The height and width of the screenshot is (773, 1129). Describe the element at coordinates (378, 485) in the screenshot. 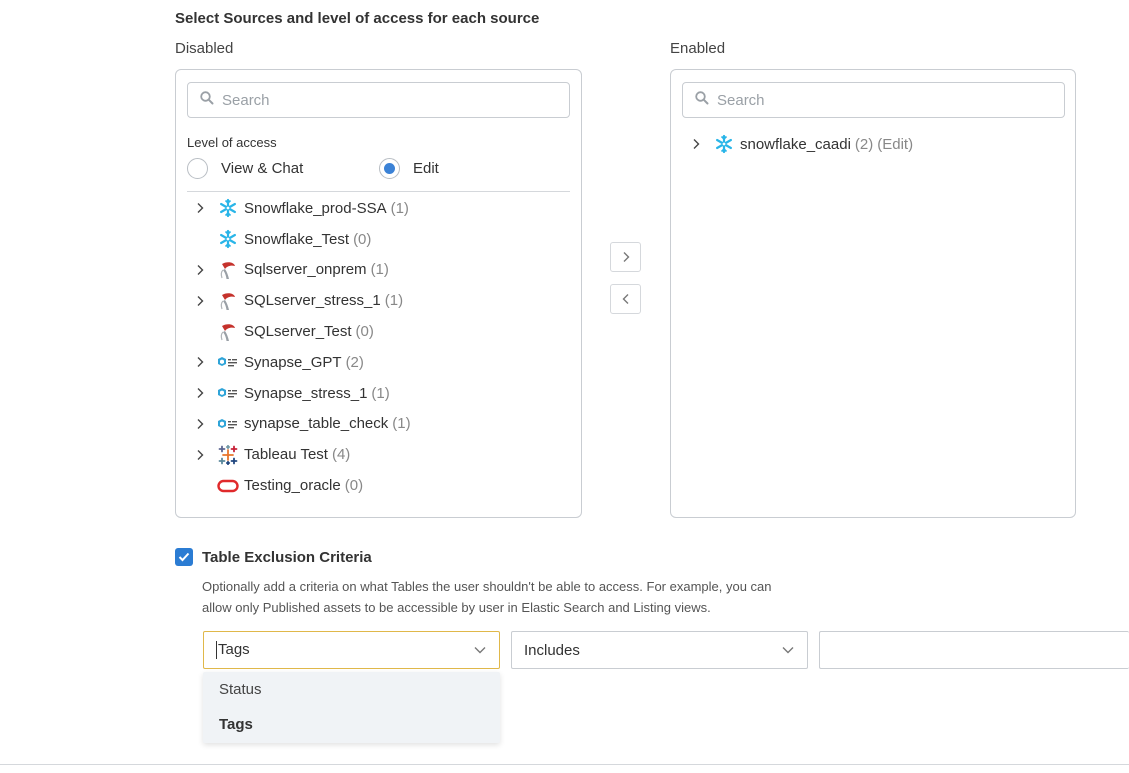

I see `source-list-item: Testing_oracle (0)` at that location.